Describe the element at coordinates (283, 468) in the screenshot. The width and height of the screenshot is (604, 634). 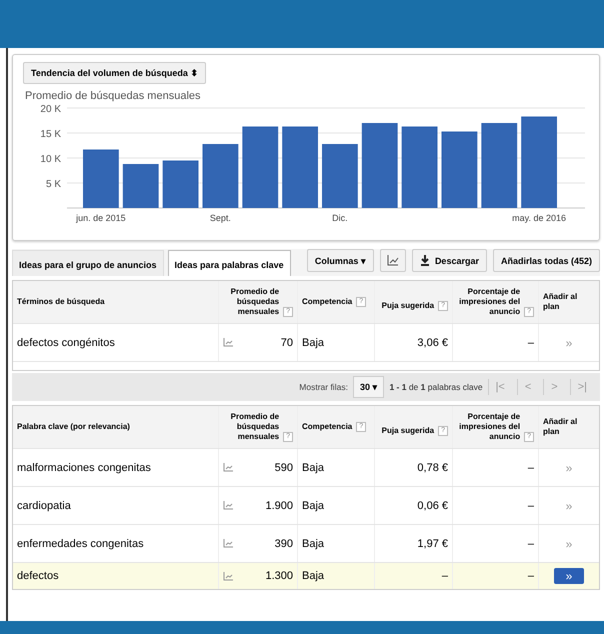
I see `search-volume: 590` at that location.